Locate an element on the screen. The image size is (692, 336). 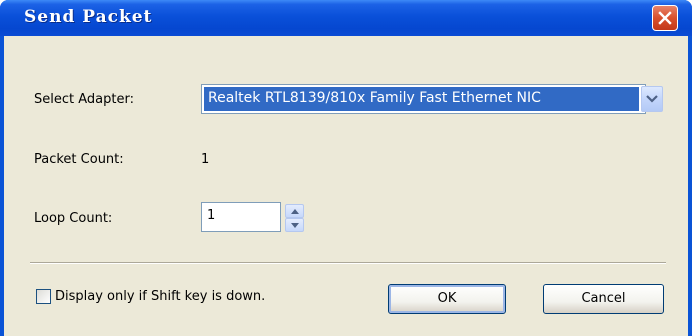
adapter-label: Select Adapter: is located at coordinates (84, 99).